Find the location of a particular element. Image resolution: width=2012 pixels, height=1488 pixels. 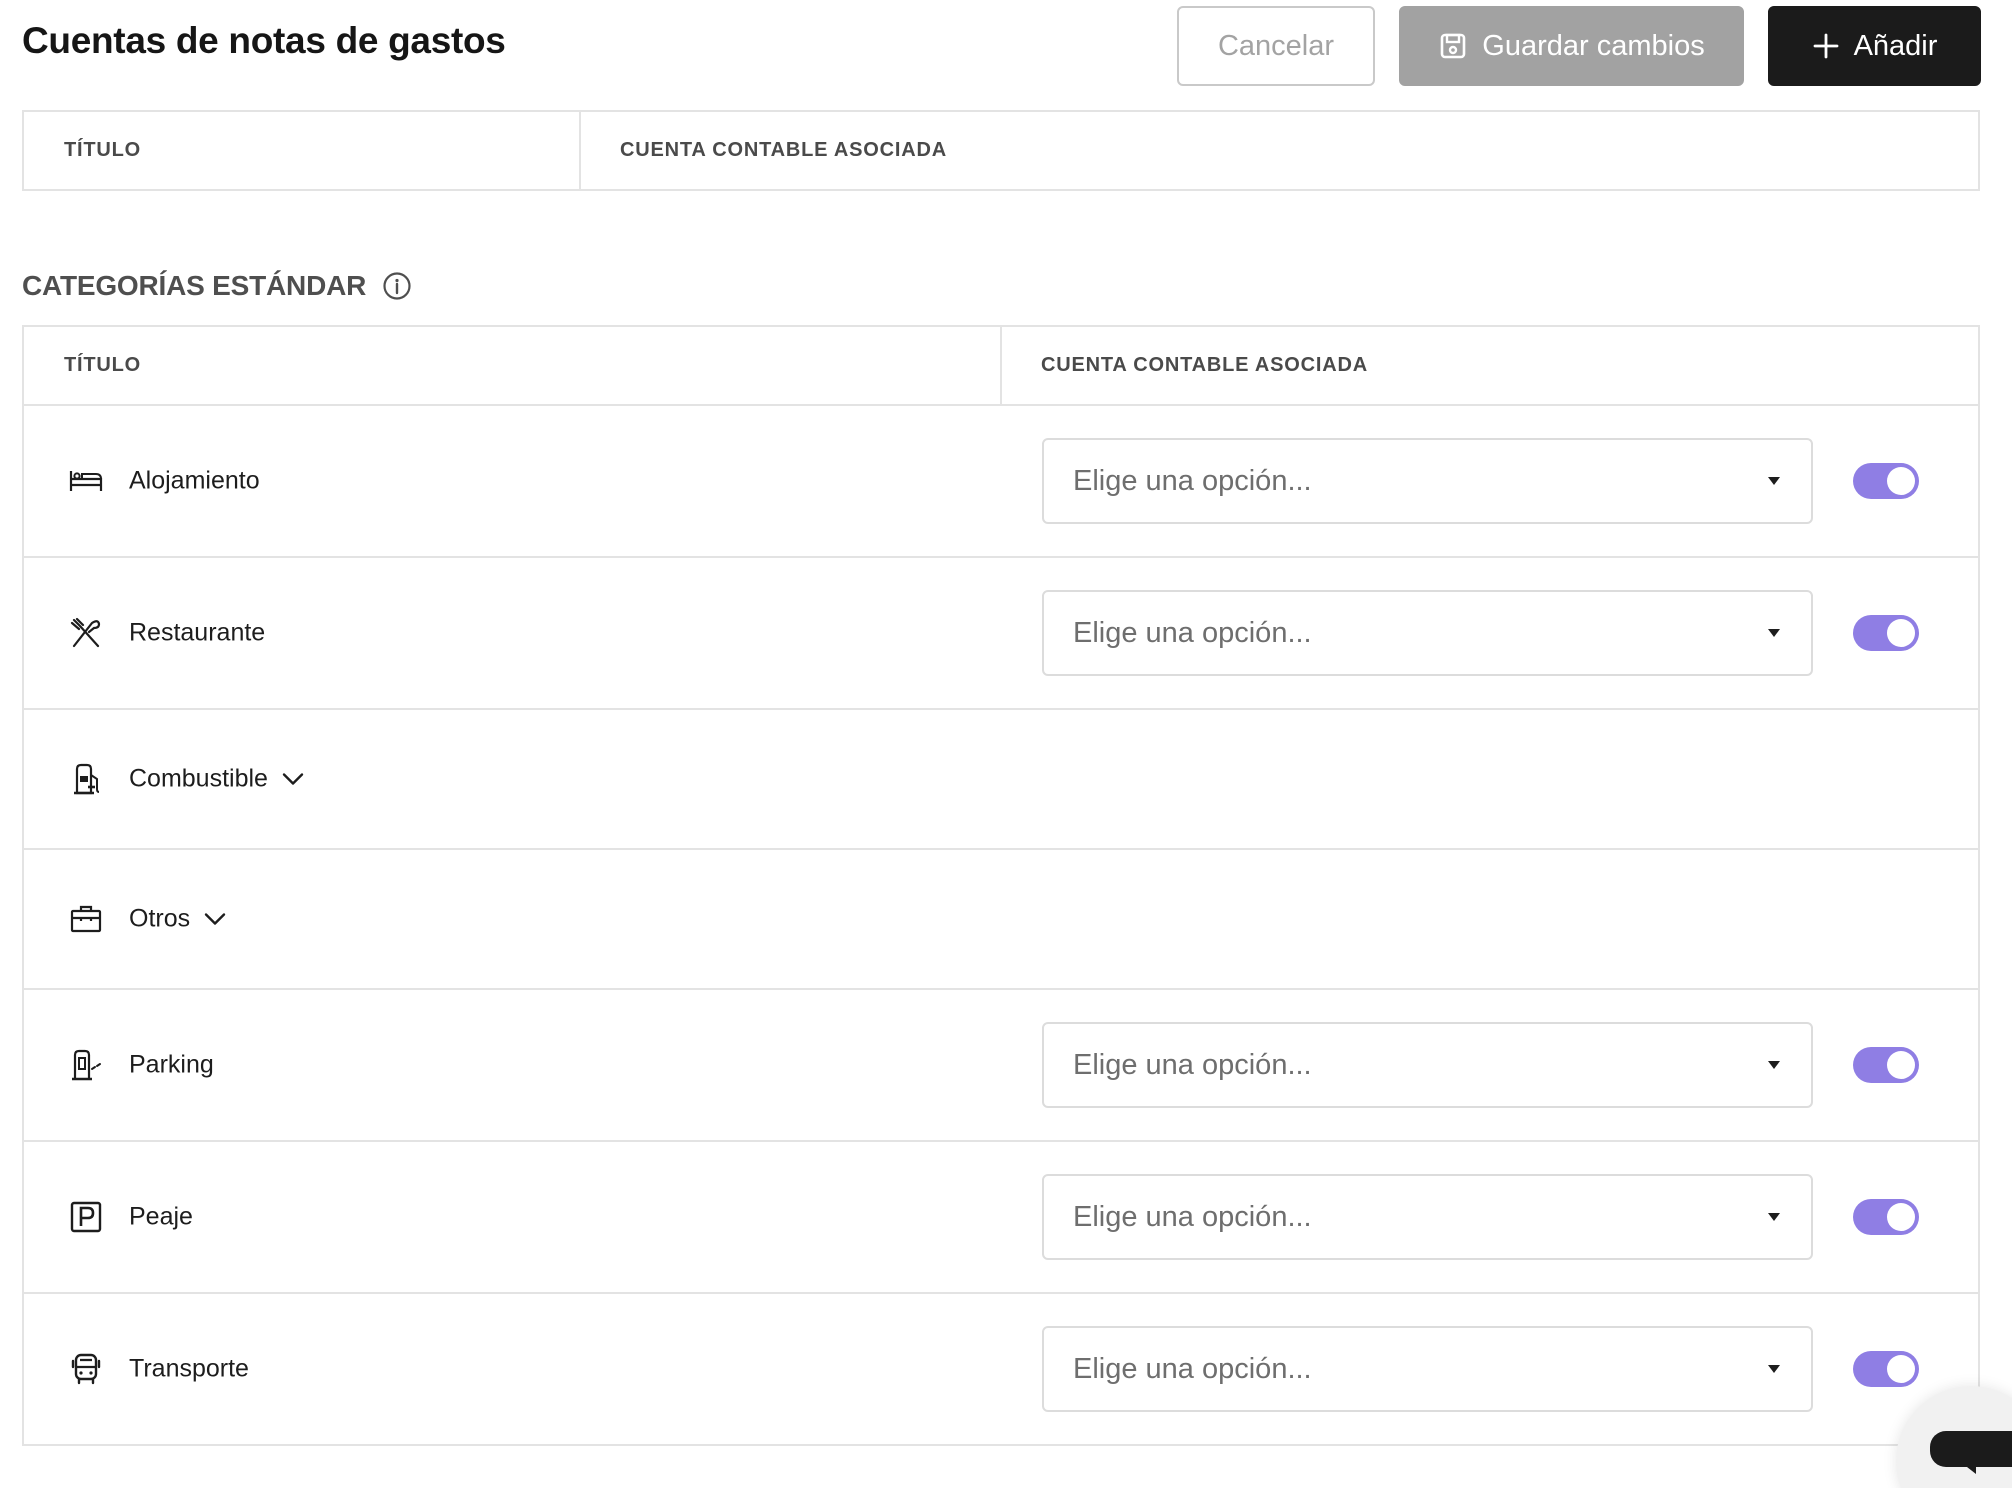

category-label: Combustible is located at coordinates (216, 779).